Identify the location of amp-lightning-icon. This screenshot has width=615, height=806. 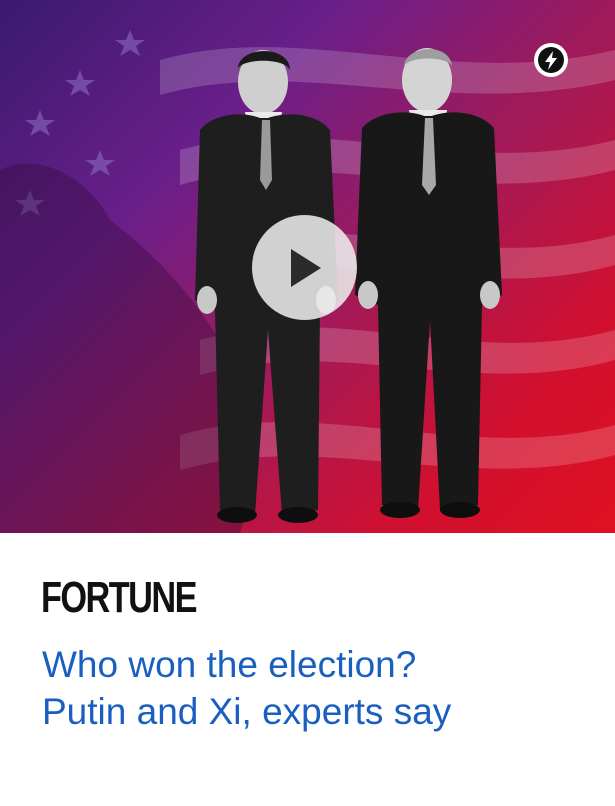
(551, 60).